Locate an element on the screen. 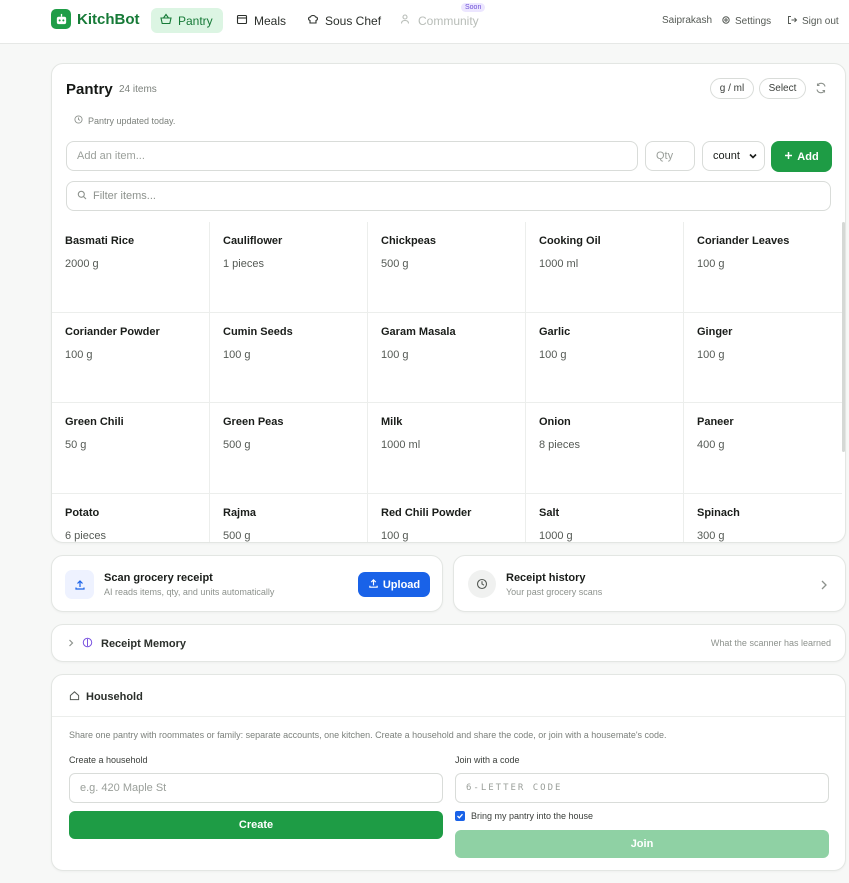 This screenshot has width=849, height=883. tab-community: Community Soon is located at coordinates (439, 18).